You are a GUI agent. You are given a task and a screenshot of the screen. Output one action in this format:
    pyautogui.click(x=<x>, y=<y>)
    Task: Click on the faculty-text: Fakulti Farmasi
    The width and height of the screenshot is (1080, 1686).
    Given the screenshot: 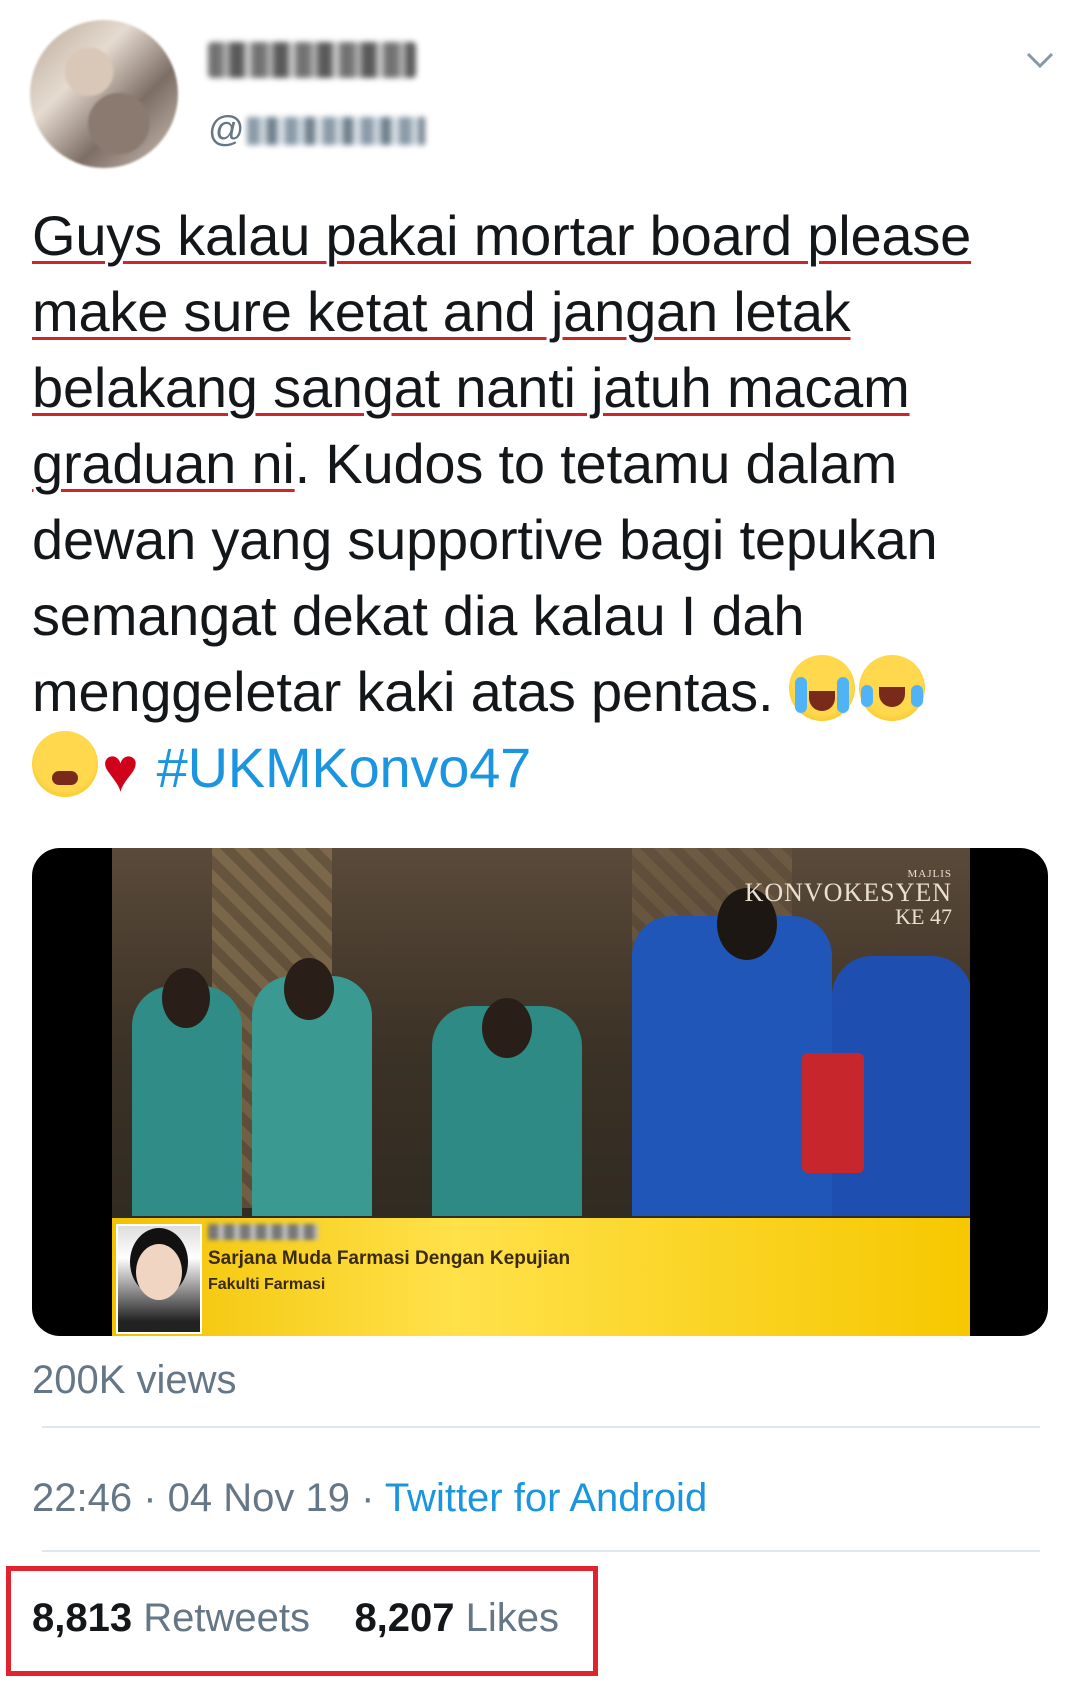 What is the action you would take?
    pyautogui.click(x=267, y=1284)
    